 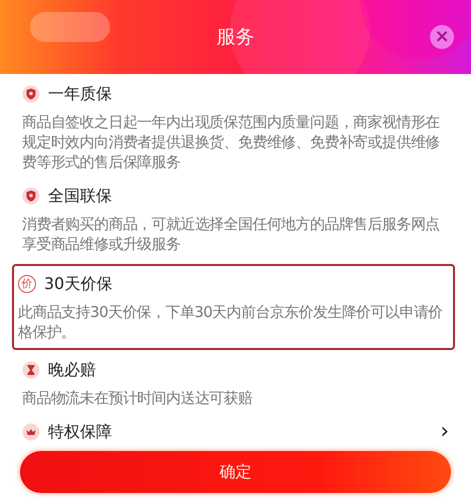 What do you see at coordinates (235, 37) in the screenshot?
I see `dialog-title: 服务` at bounding box center [235, 37].